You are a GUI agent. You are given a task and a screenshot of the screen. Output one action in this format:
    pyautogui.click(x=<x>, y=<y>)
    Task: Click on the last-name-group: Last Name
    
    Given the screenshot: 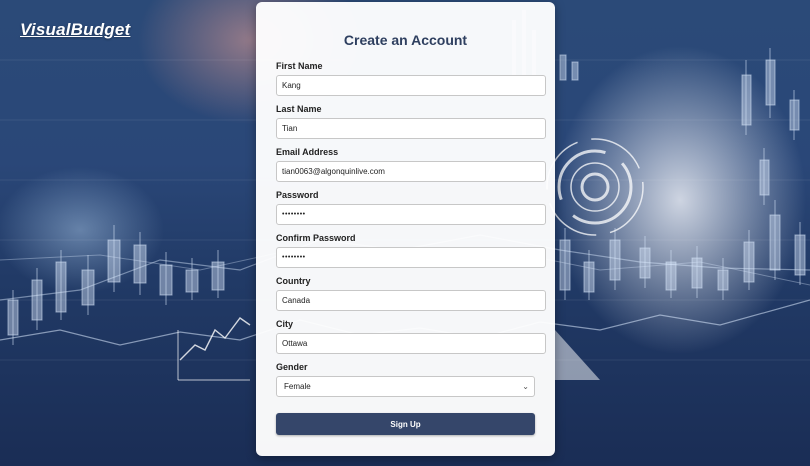 What is the action you would take?
    pyautogui.click(x=411, y=121)
    